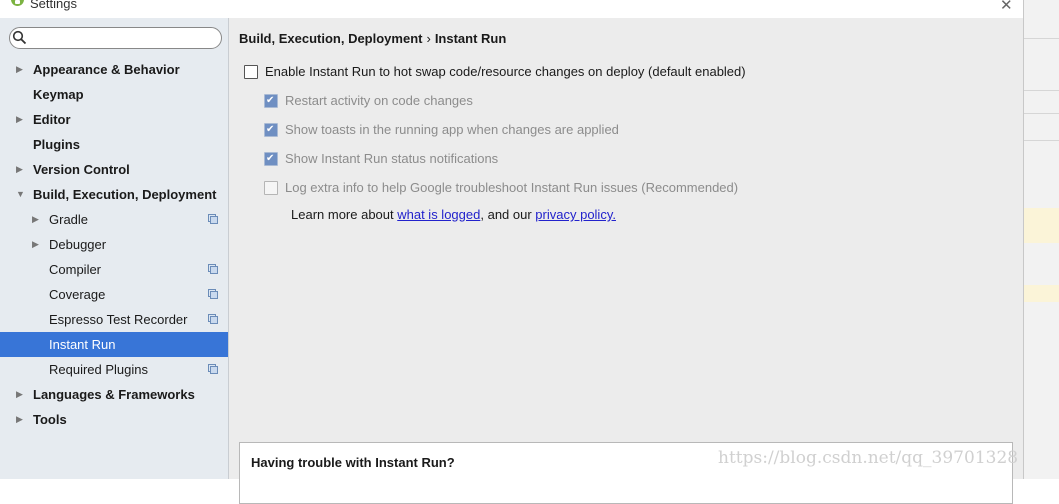 Image resolution: width=1059 pixels, height=504 pixels. I want to click on sidebar-item-label: Gradle, so click(69, 219).